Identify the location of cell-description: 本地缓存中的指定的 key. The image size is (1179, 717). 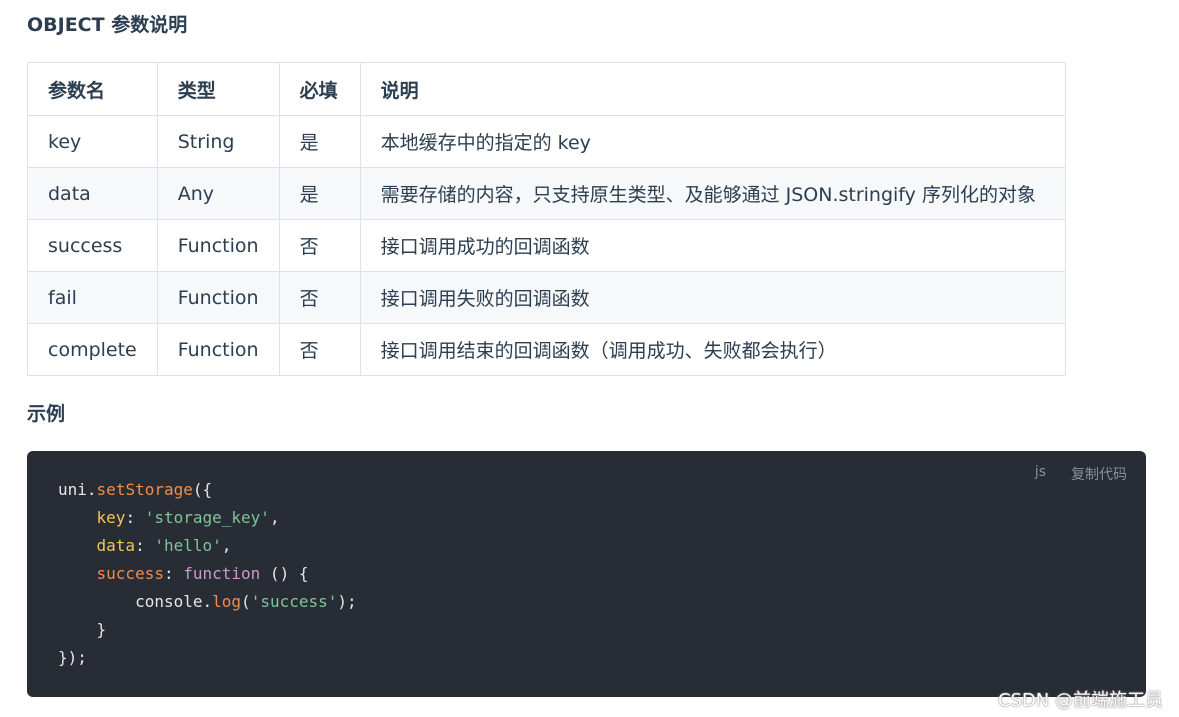
(713, 141).